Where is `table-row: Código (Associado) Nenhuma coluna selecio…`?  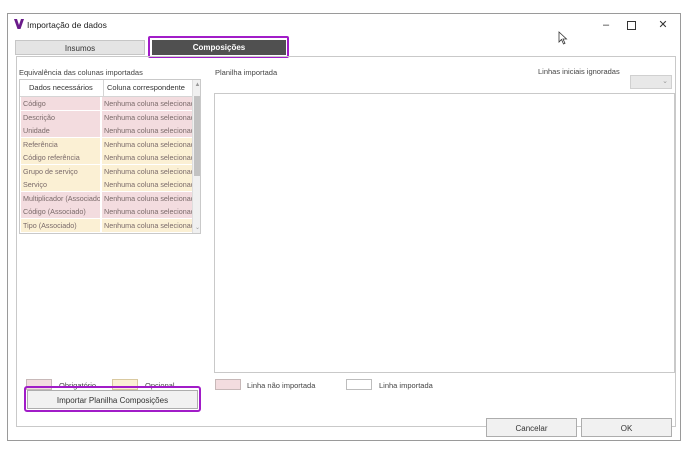 table-row: Código (Associado) Nenhuma coluna selecio… is located at coordinates (106, 211).